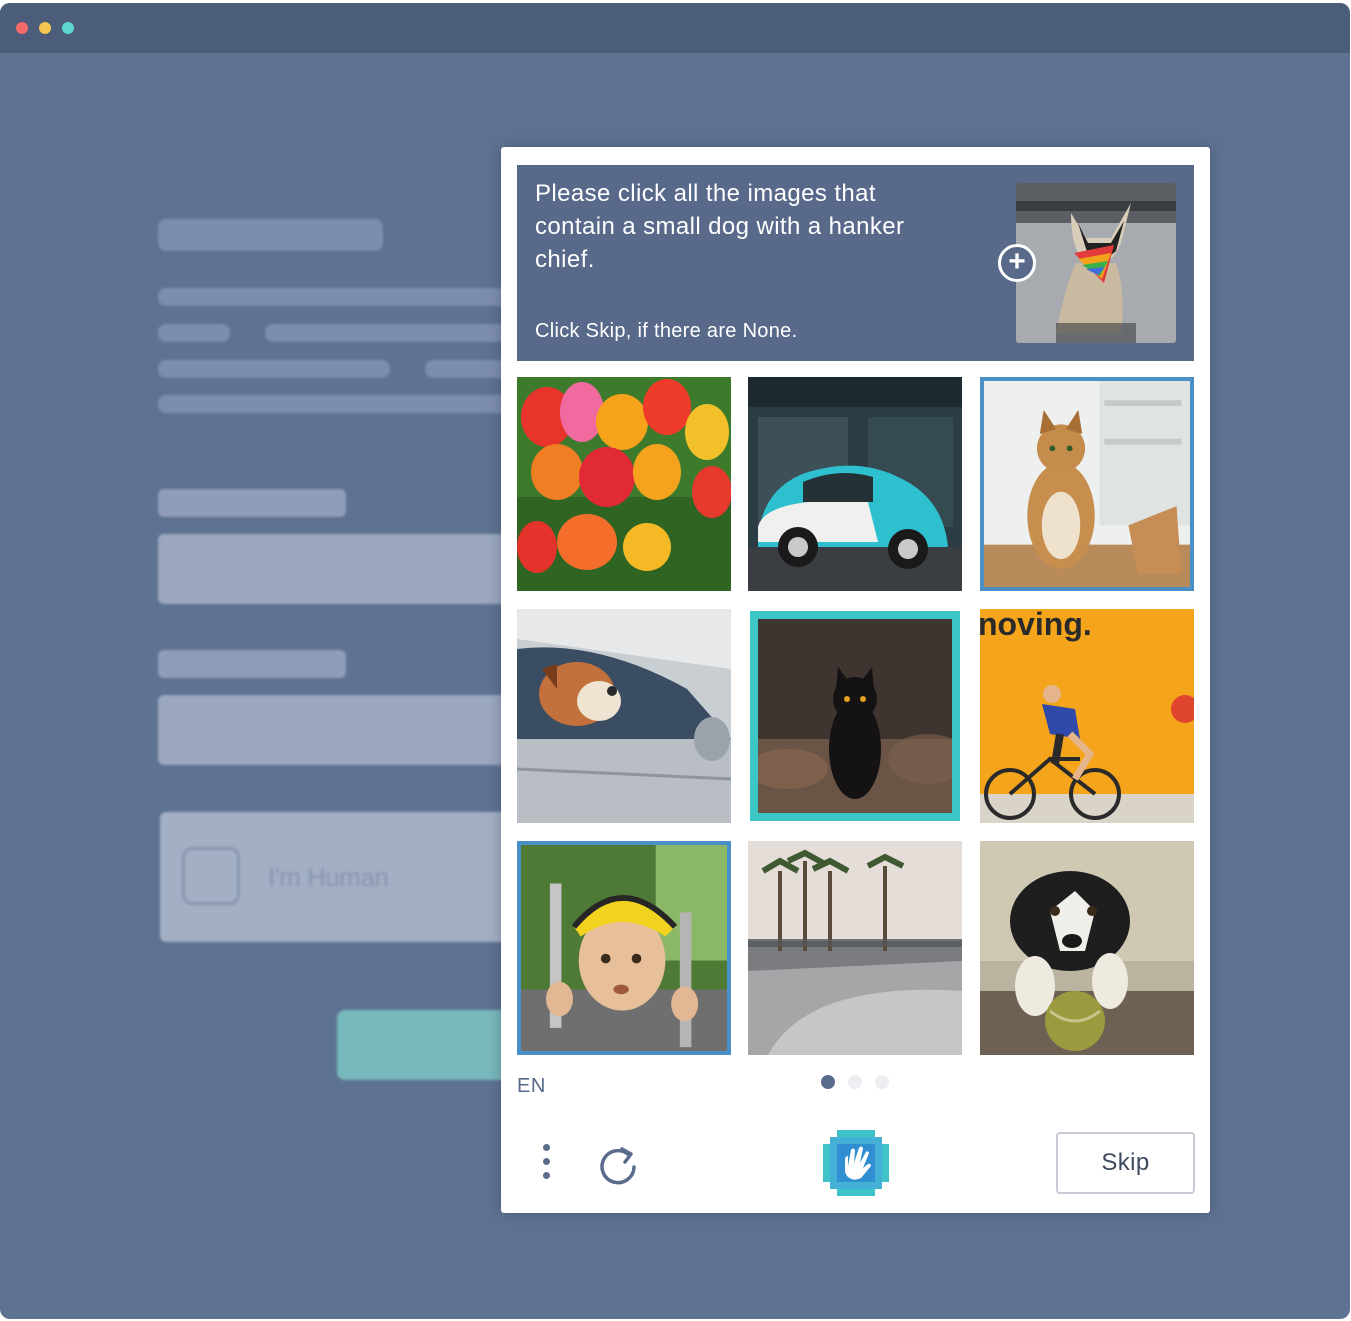 The width and height of the screenshot is (1351, 1321). I want to click on captcha-tile-skatepark, so click(855, 948).